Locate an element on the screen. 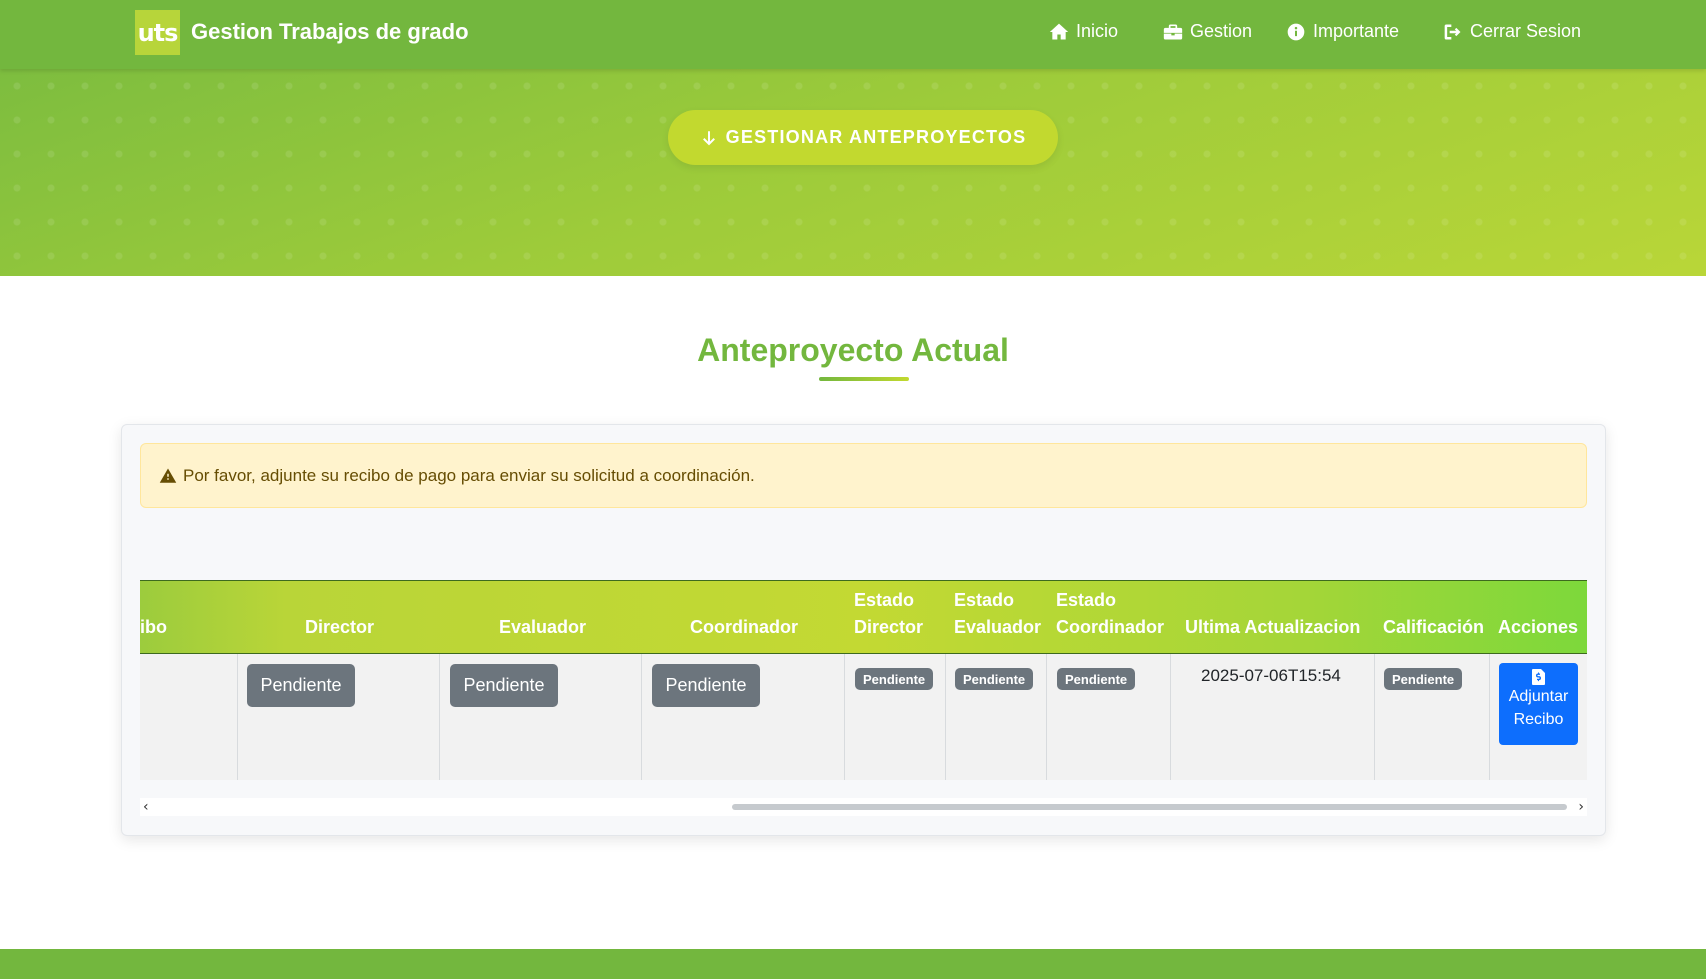 The image size is (1706, 979). coordinador-status-button: Pendiente is located at coordinates (706, 685).